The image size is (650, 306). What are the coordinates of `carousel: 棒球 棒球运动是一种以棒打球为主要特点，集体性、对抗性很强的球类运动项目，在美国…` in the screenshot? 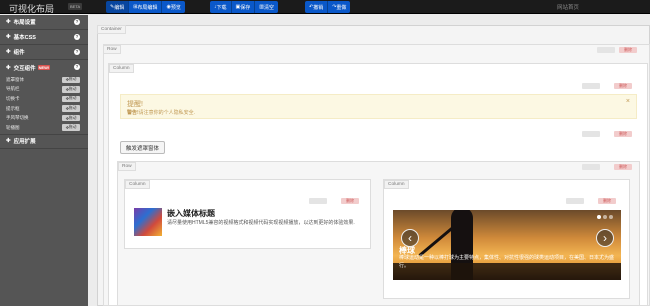 It's located at (507, 245).